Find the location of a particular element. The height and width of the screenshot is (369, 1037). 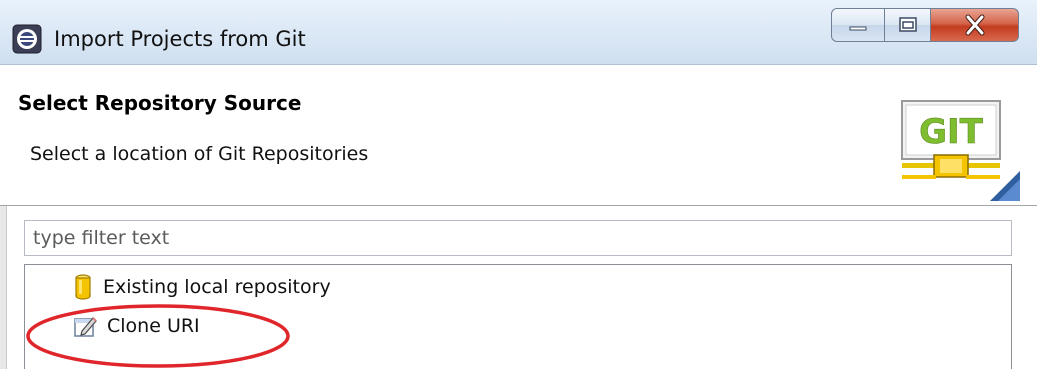

window-frame-edge is located at coordinates (3, 287).